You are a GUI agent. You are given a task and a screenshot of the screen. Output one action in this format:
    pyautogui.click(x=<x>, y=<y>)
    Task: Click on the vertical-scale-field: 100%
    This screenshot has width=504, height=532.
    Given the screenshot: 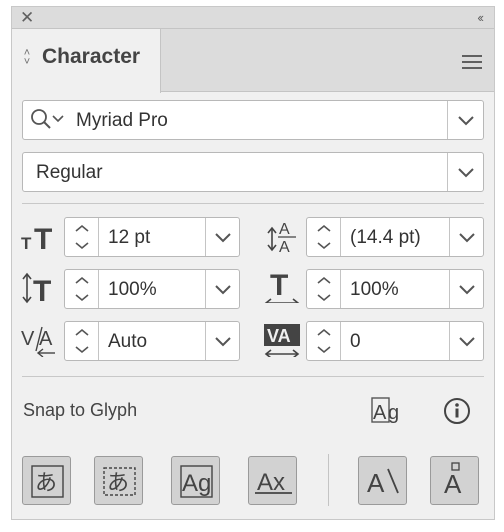 What is the action you would take?
    pyautogui.click(x=152, y=289)
    